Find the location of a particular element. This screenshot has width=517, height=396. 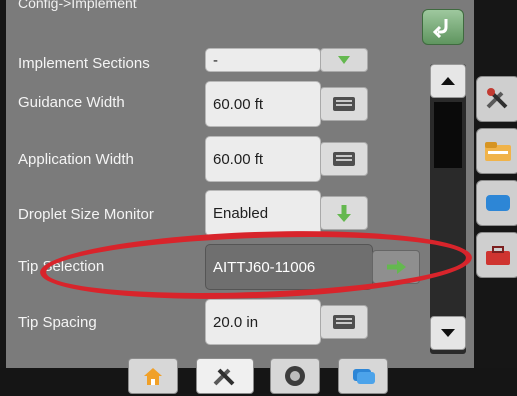

config-tools-tab is located at coordinates (496, 99).